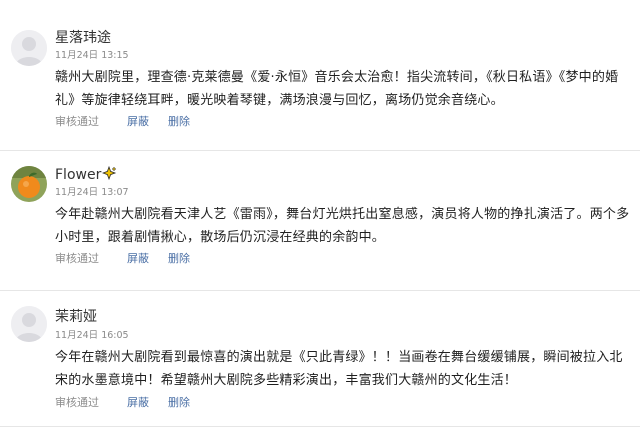  What do you see at coordinates (109, 173) in the screenshot?
I see `sparkle-icon` at bounding box center [109, 173].